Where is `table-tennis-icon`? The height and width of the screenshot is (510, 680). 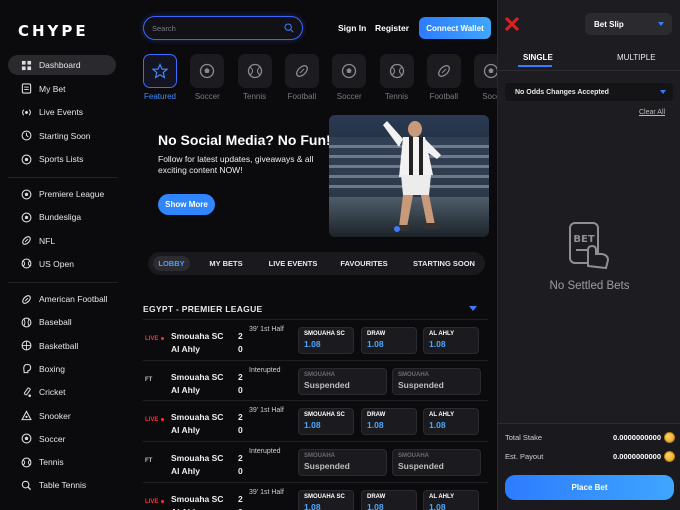
table-tennis-icon is located at coordinates (26, 485).